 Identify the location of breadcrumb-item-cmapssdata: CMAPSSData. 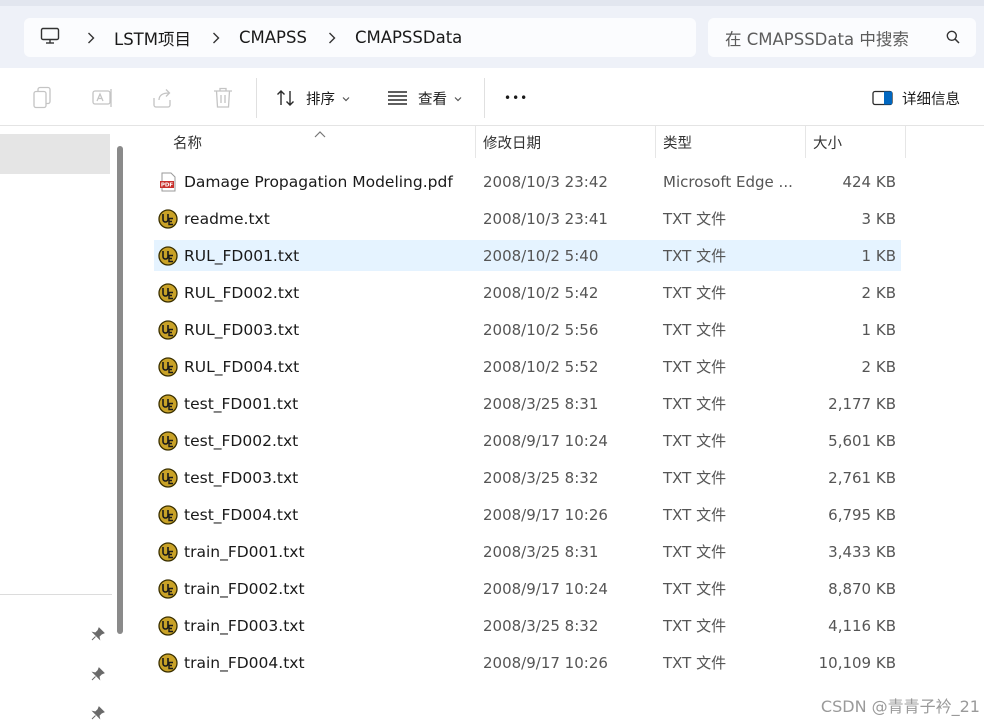
(408, 37).